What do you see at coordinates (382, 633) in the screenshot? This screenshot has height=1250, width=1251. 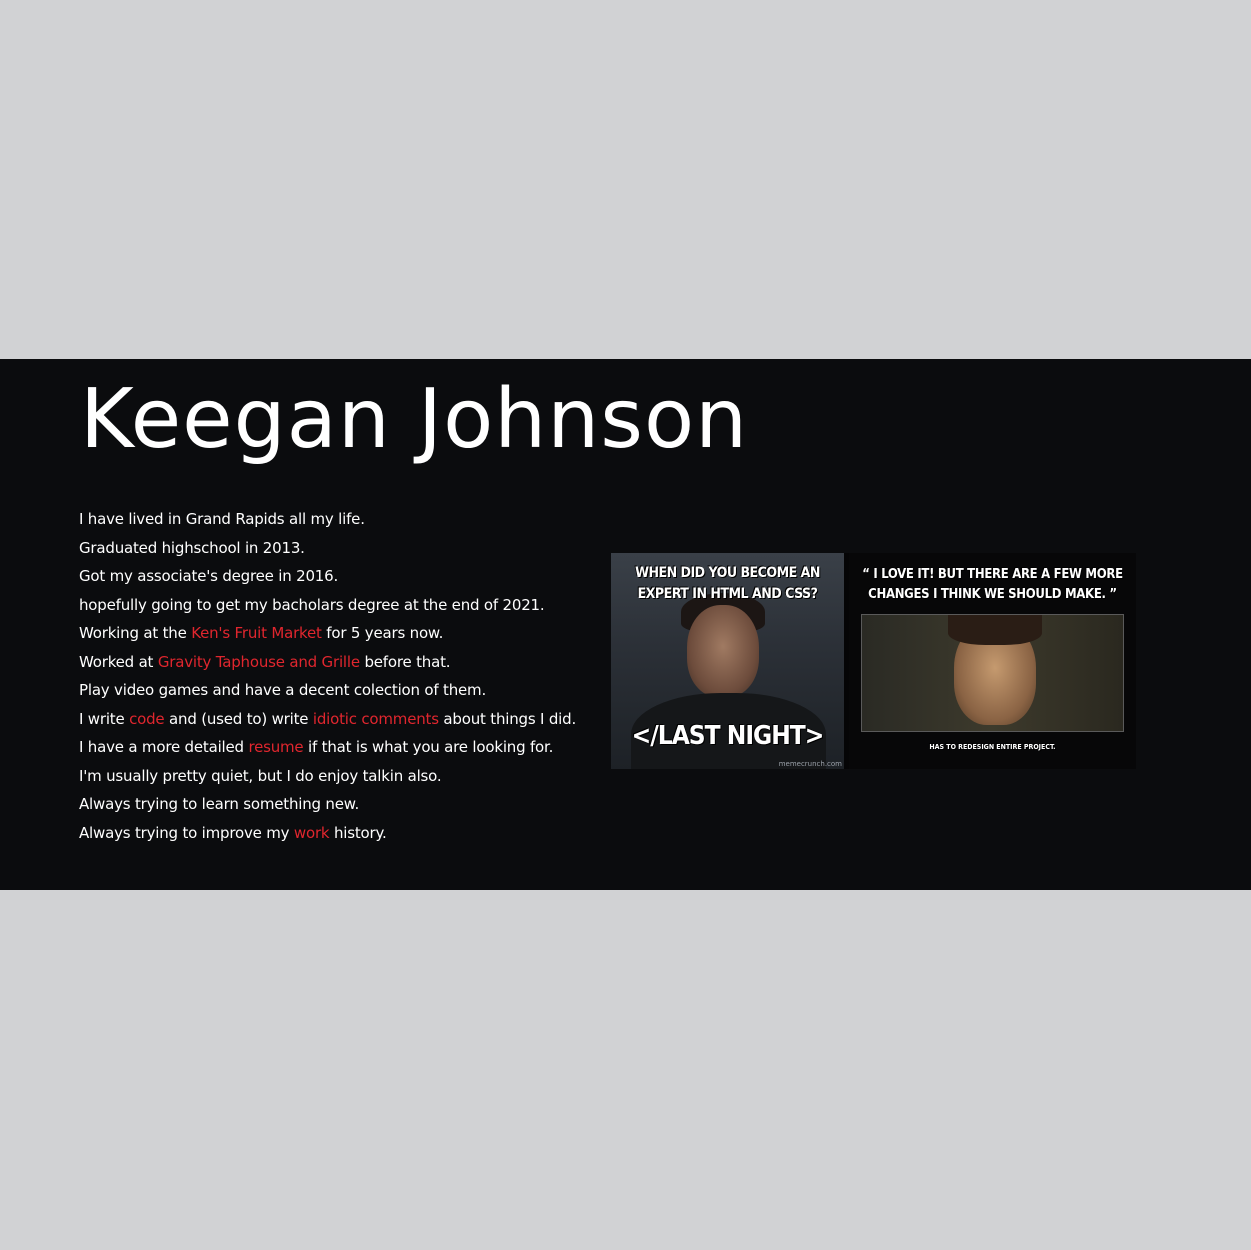 I see `bio-text: for 5 years now.` at bounding box center [382, 633].